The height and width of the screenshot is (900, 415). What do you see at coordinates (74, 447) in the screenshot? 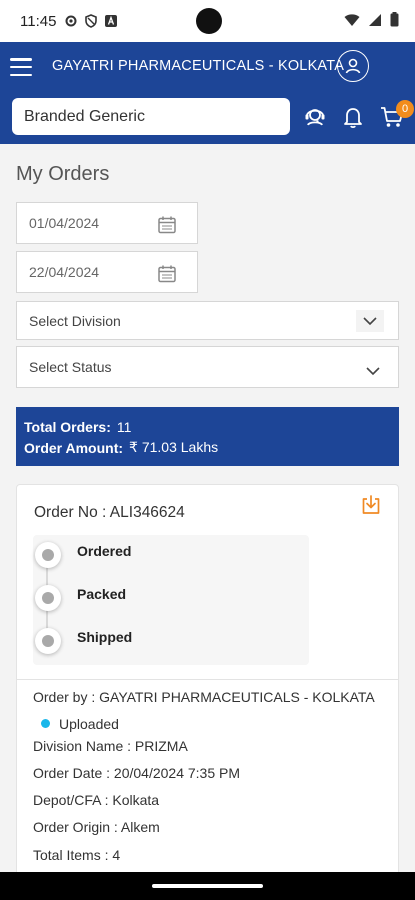
I see `order-amount-label: Order Amount:` at bounding box center [74, 447].